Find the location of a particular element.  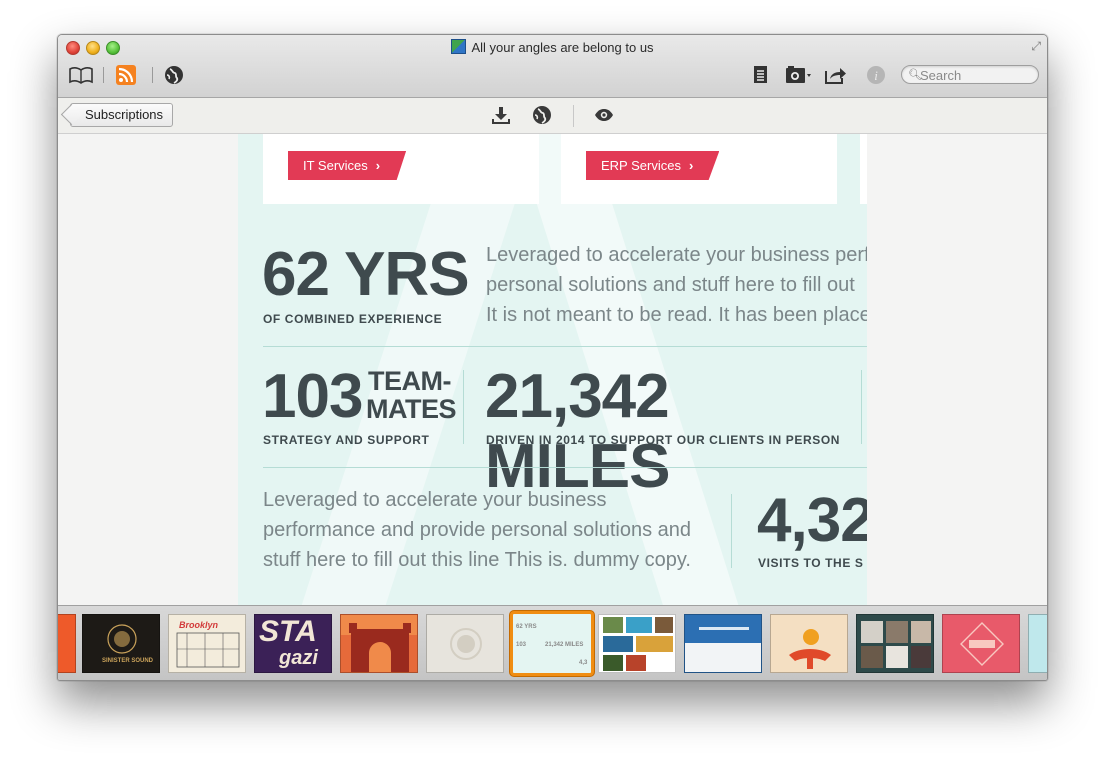

thumbnail-current-article: 62 YRS 103 21,342 MILES 4,3 is located at coordinates (552, 643).